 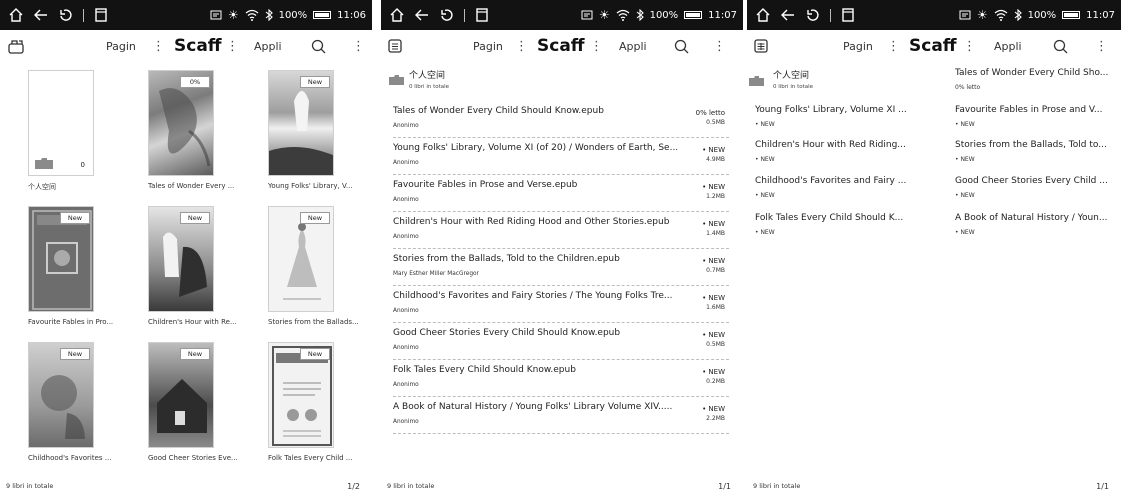 I want to click on folder-tree-icon, so click(x=16, y=46).